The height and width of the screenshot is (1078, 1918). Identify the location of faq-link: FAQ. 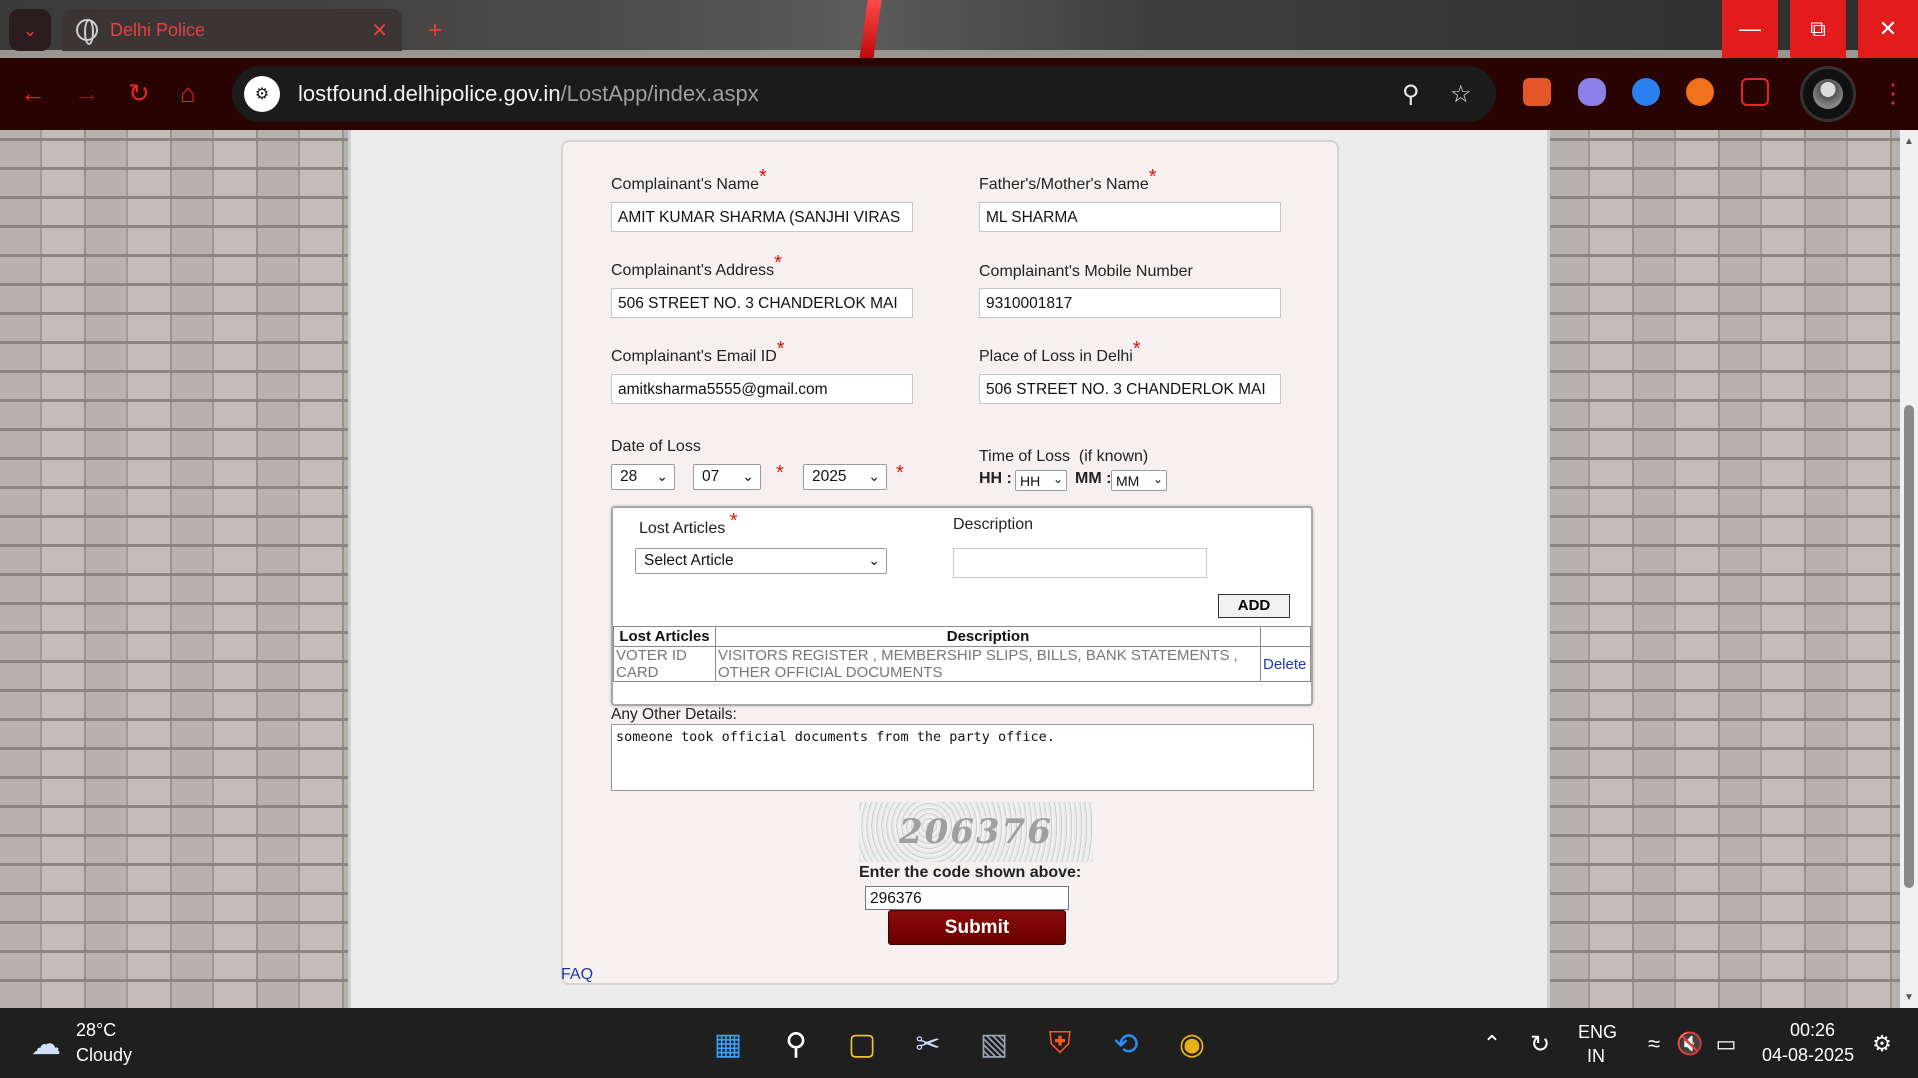
(577, 975).